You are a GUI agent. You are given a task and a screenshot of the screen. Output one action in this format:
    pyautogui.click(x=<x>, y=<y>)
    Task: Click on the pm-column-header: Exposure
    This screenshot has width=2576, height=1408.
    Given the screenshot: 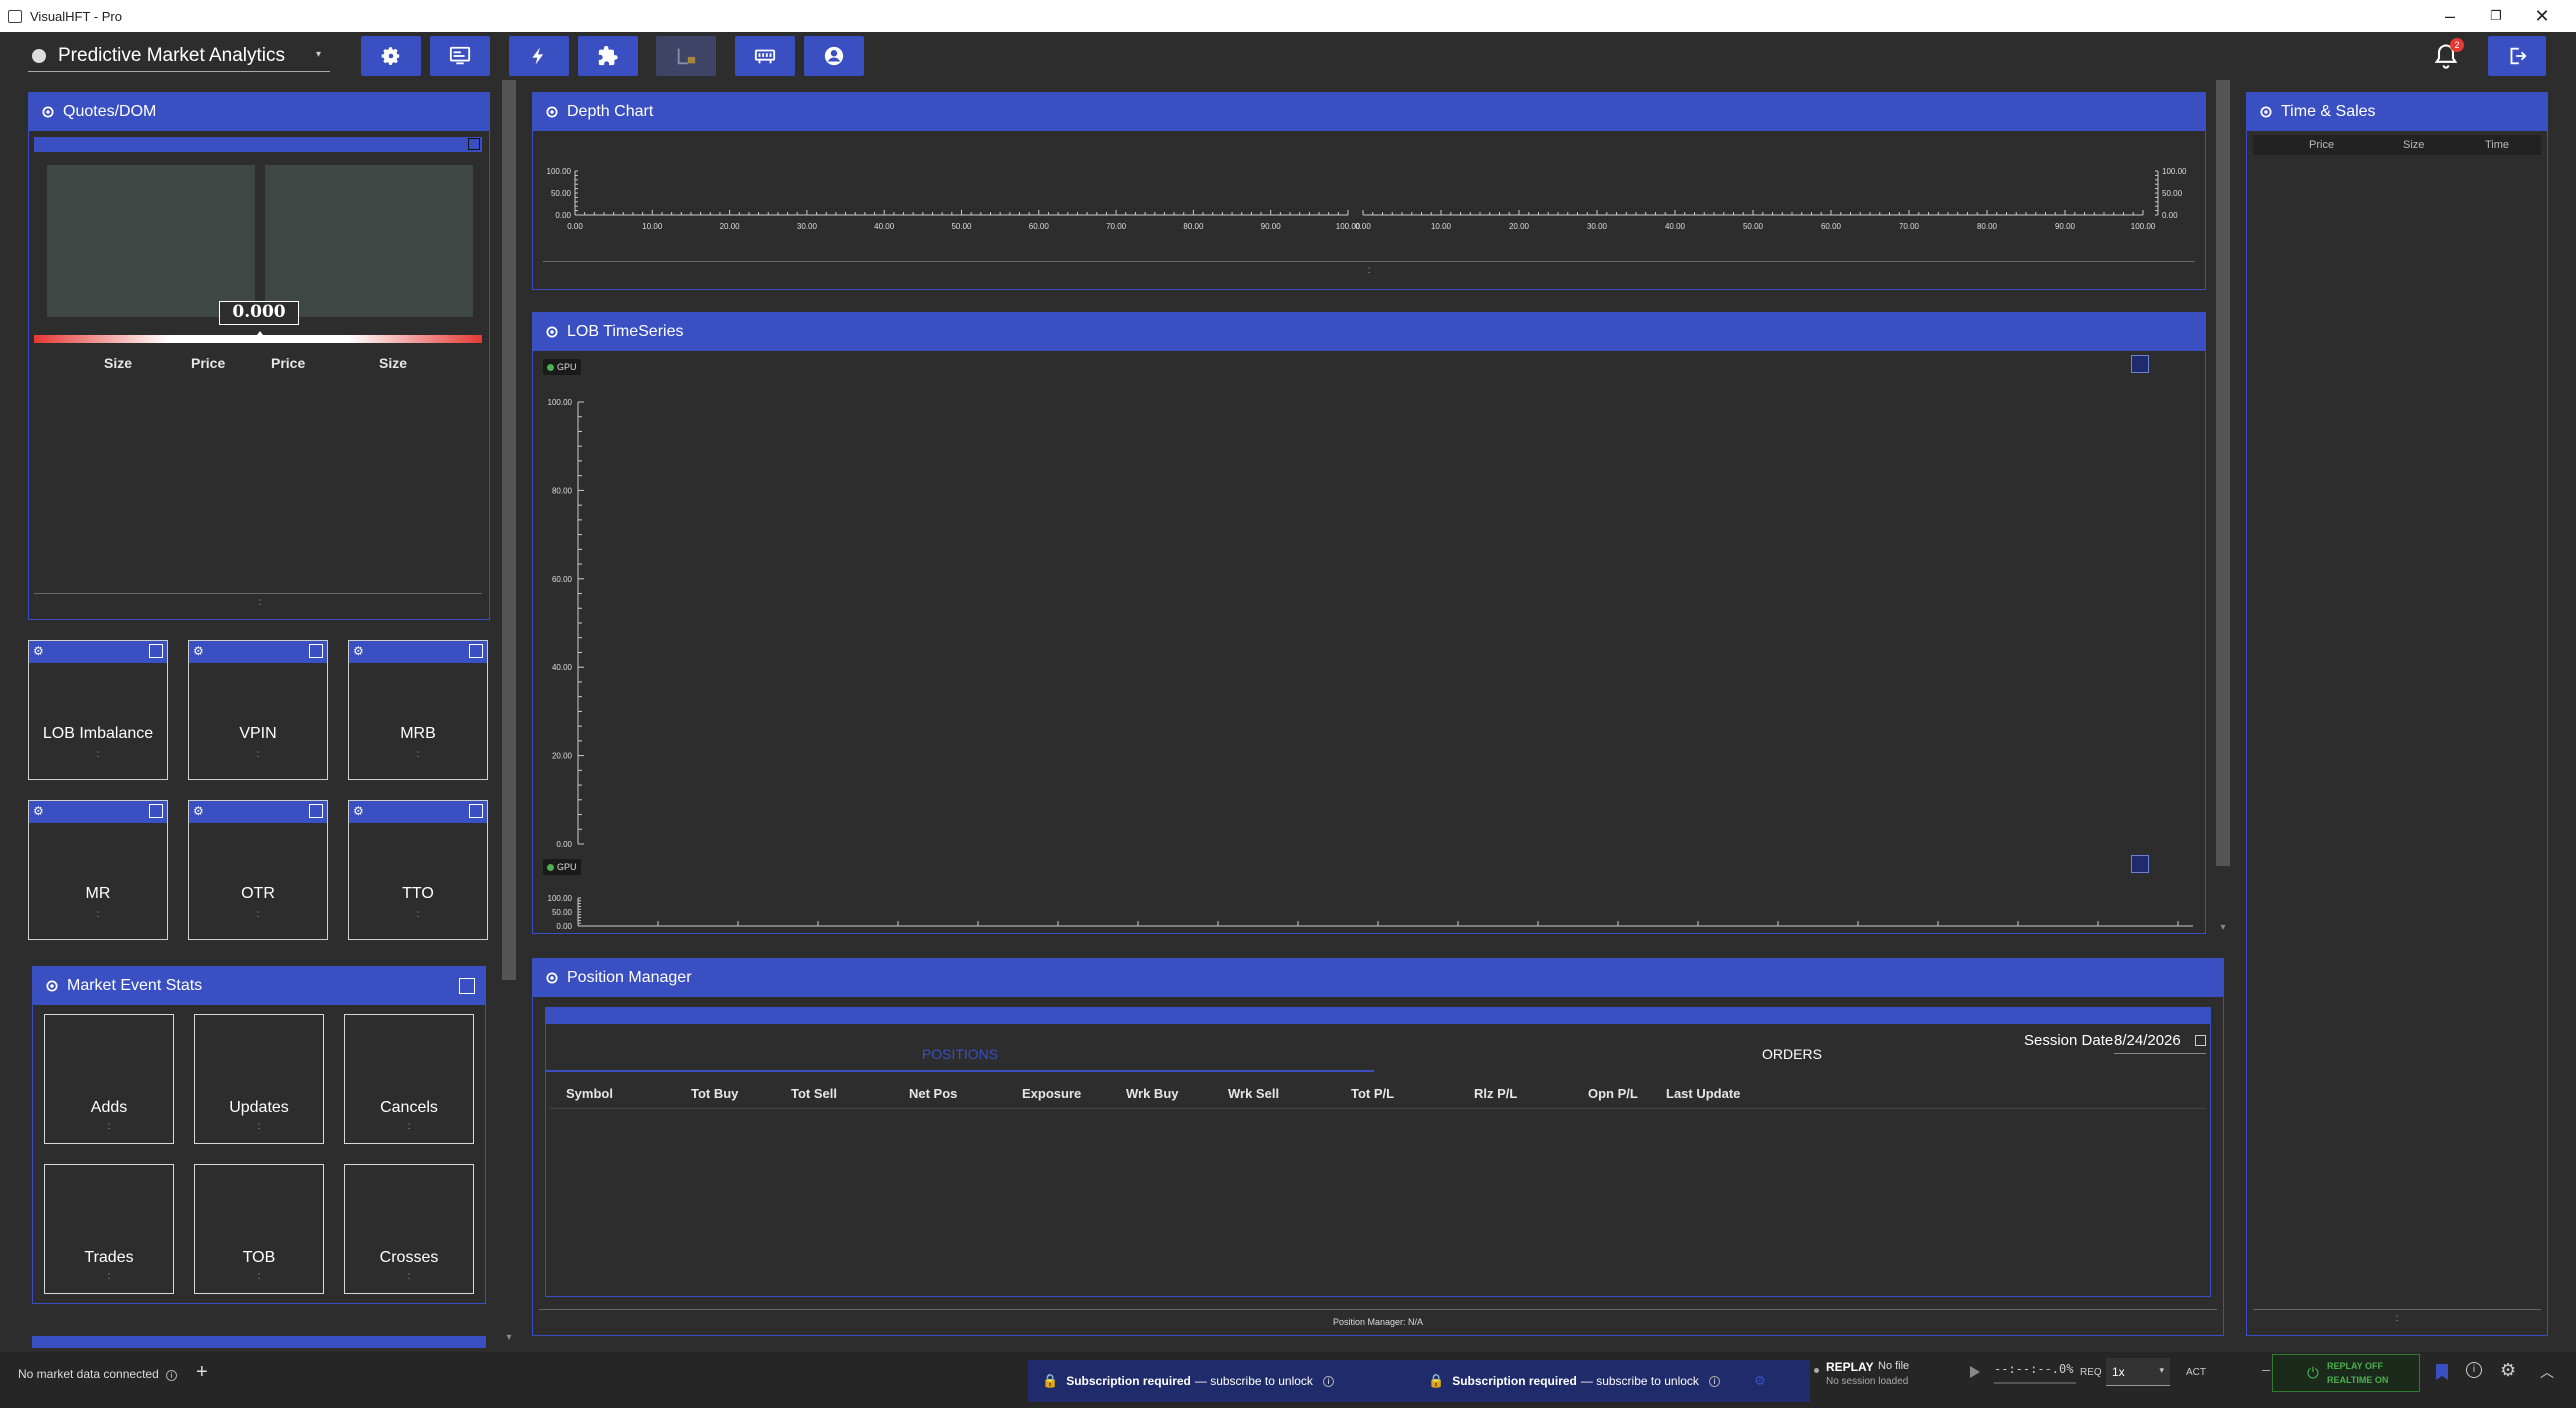 What is the action you would take?
    pyautogui.click(x=1051, y=1093)
    